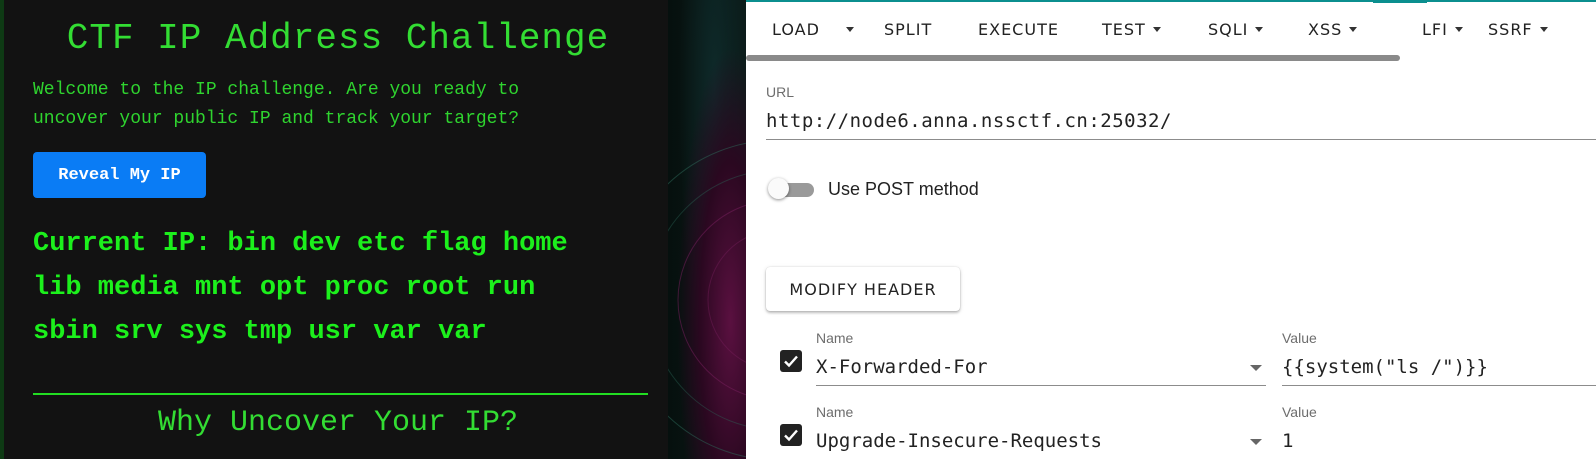  I want to click on execute-button: EXECUTE, so click(1018, 29).